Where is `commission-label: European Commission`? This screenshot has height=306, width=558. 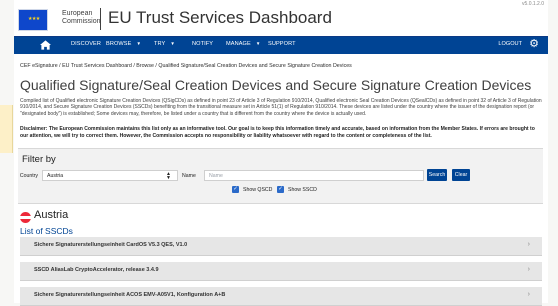 commission-label: European Commission is located at coordinates (81, 17).